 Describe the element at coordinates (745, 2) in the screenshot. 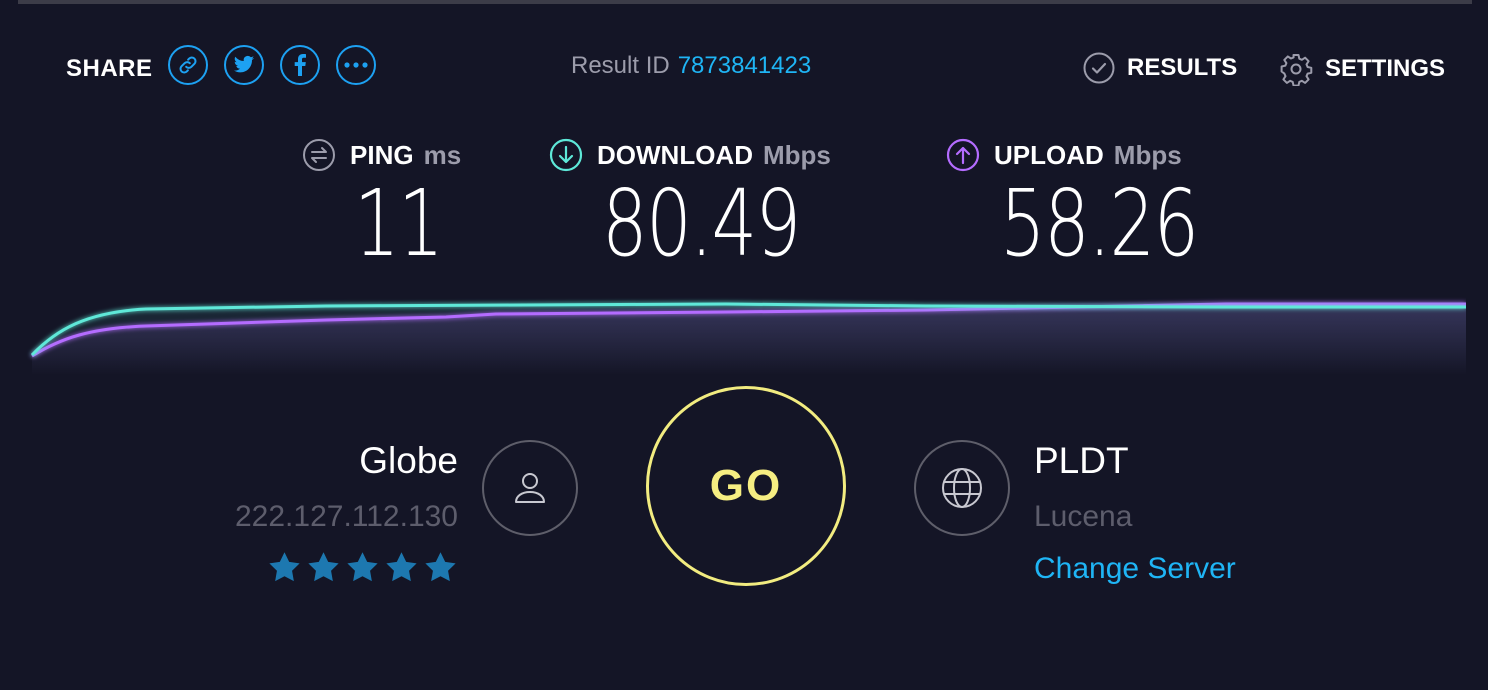

I see `top-strip` at that location.